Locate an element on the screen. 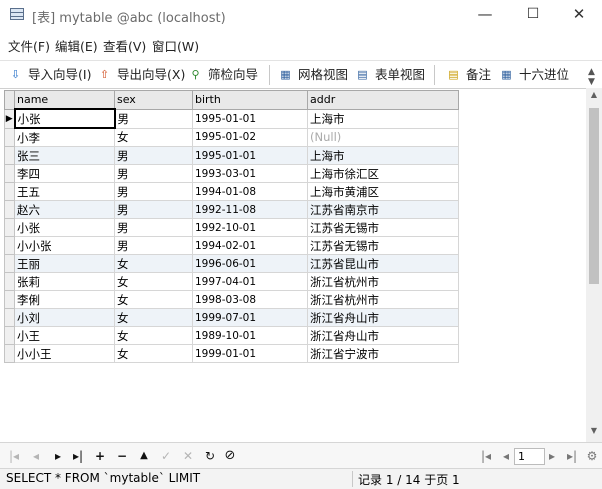 This screenshot has height=489, width=602. last-page-icon: ▸| is located at coordinates (572, 456).